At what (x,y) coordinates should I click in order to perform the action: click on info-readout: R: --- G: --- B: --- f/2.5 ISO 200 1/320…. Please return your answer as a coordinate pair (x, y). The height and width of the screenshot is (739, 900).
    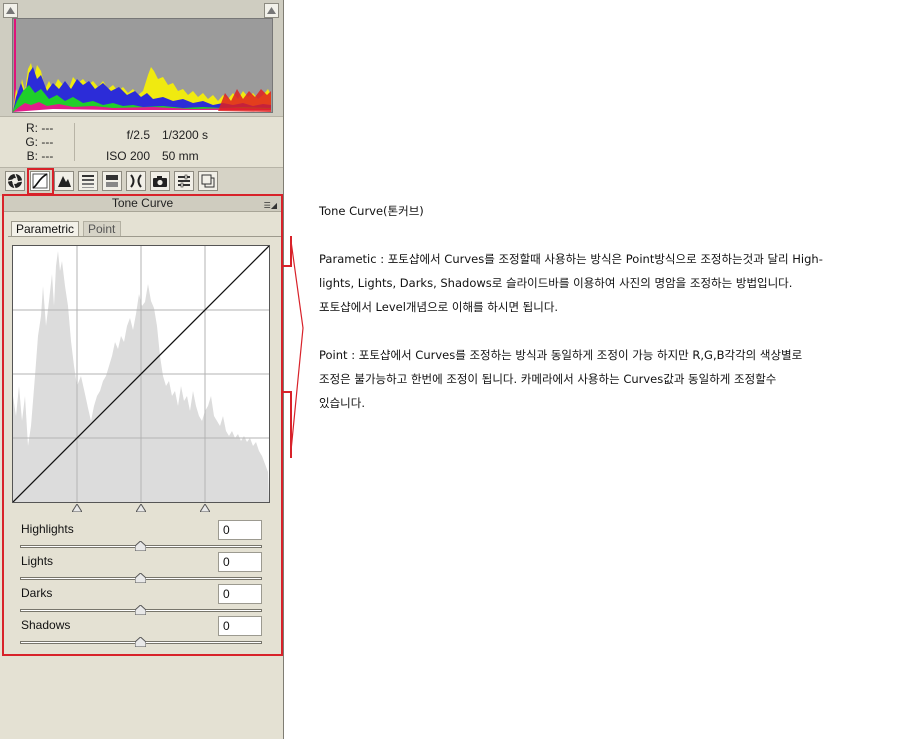
    Looking at the image, I should click on (141, 141).